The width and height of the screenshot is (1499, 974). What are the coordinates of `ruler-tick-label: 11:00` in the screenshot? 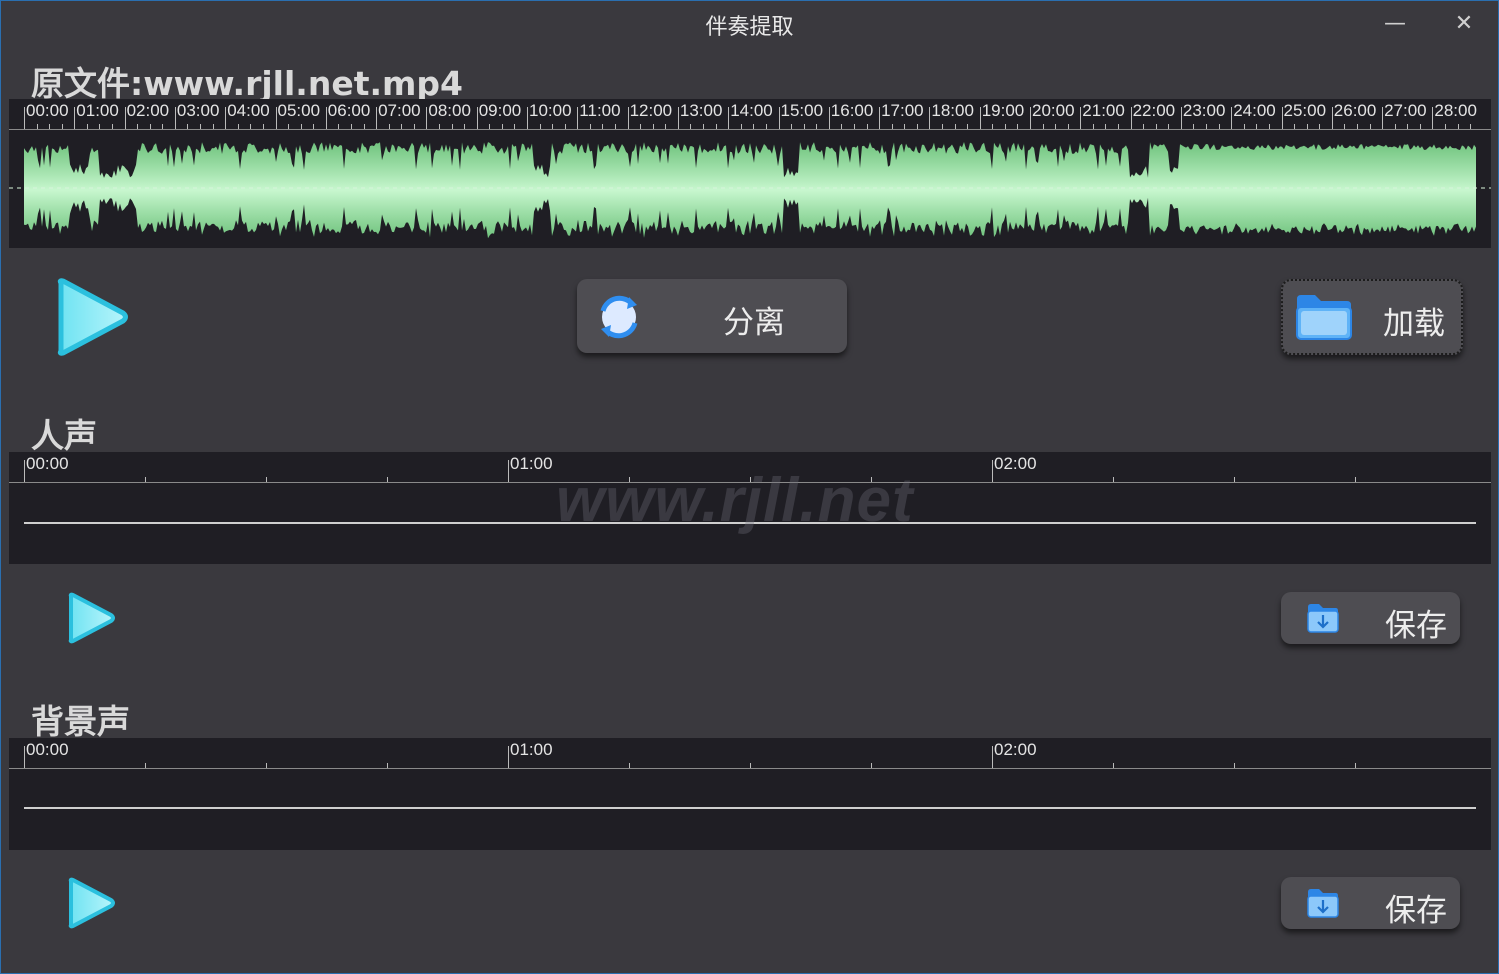 It's located at (600, 110).